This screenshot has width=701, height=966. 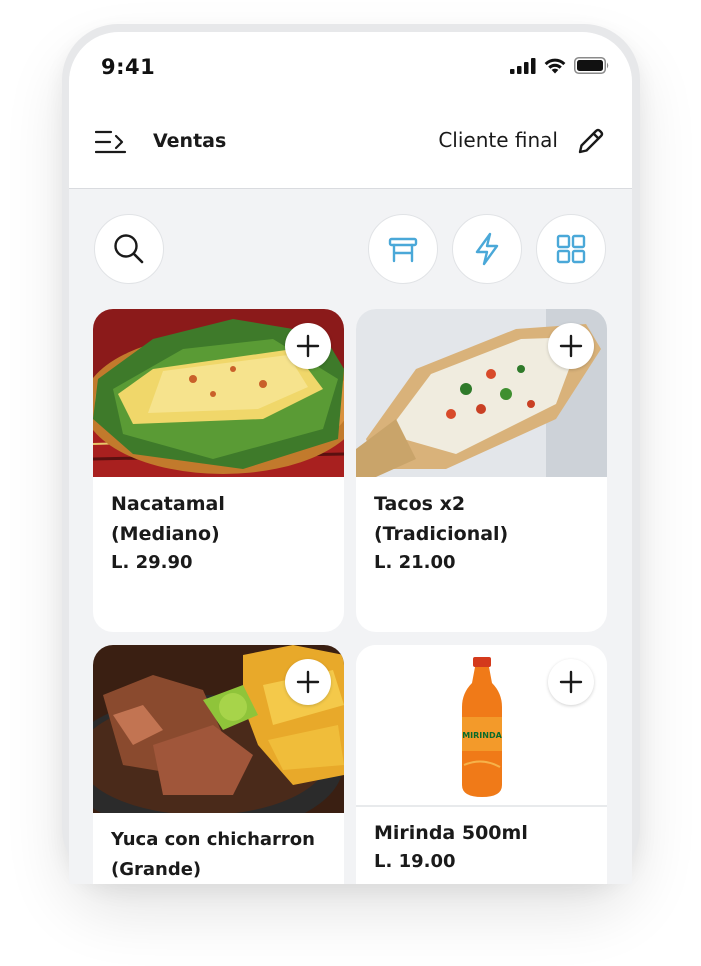 I want to click on product-card: Nacatamal (Mediano) L. 29.90, so click(x=218, y=470).